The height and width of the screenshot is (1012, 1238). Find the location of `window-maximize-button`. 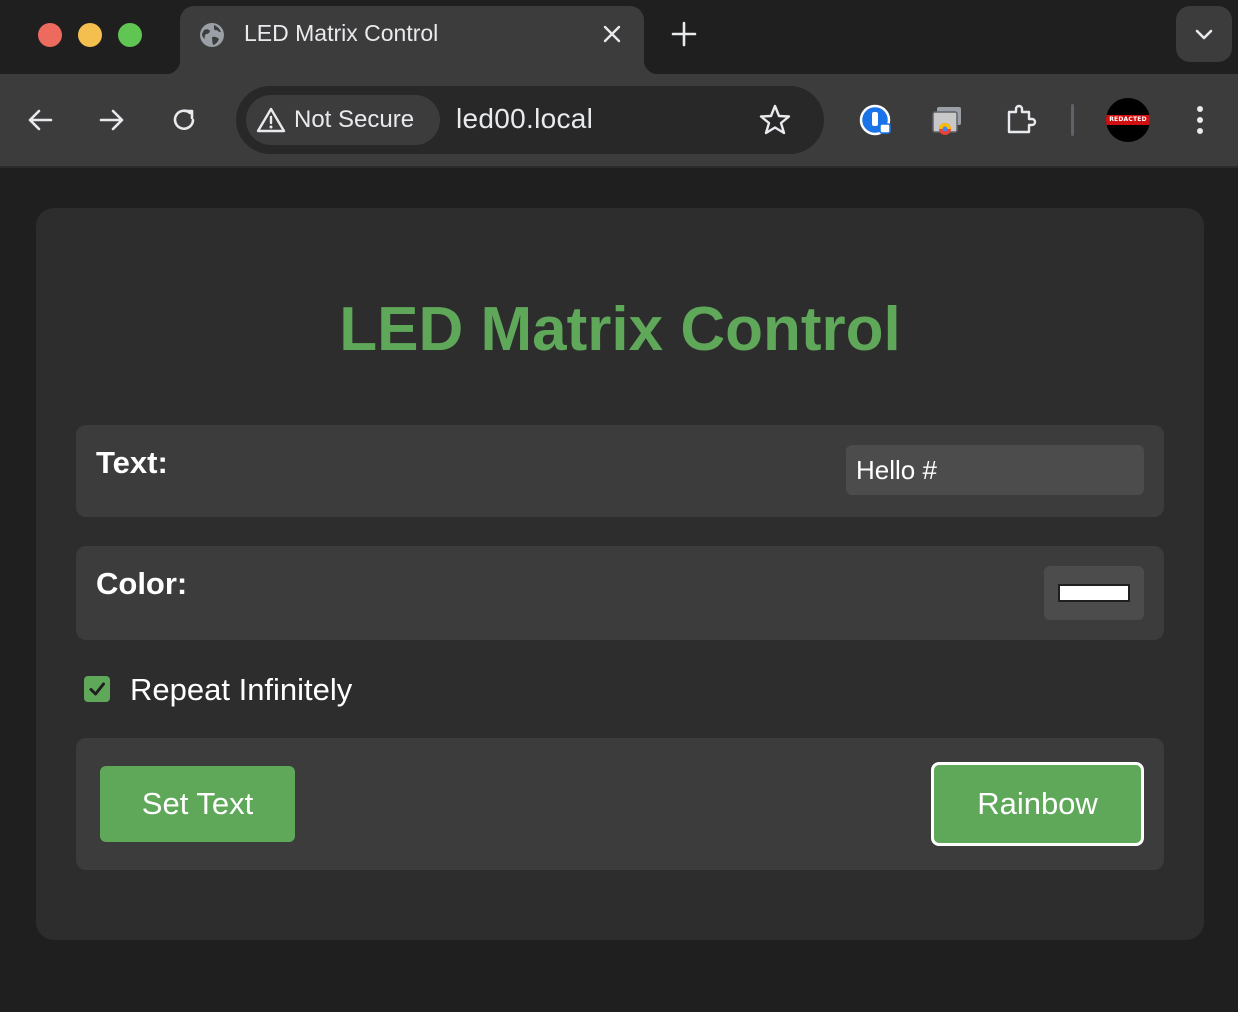

window-maximize-button is located at coordinates (130, 35).